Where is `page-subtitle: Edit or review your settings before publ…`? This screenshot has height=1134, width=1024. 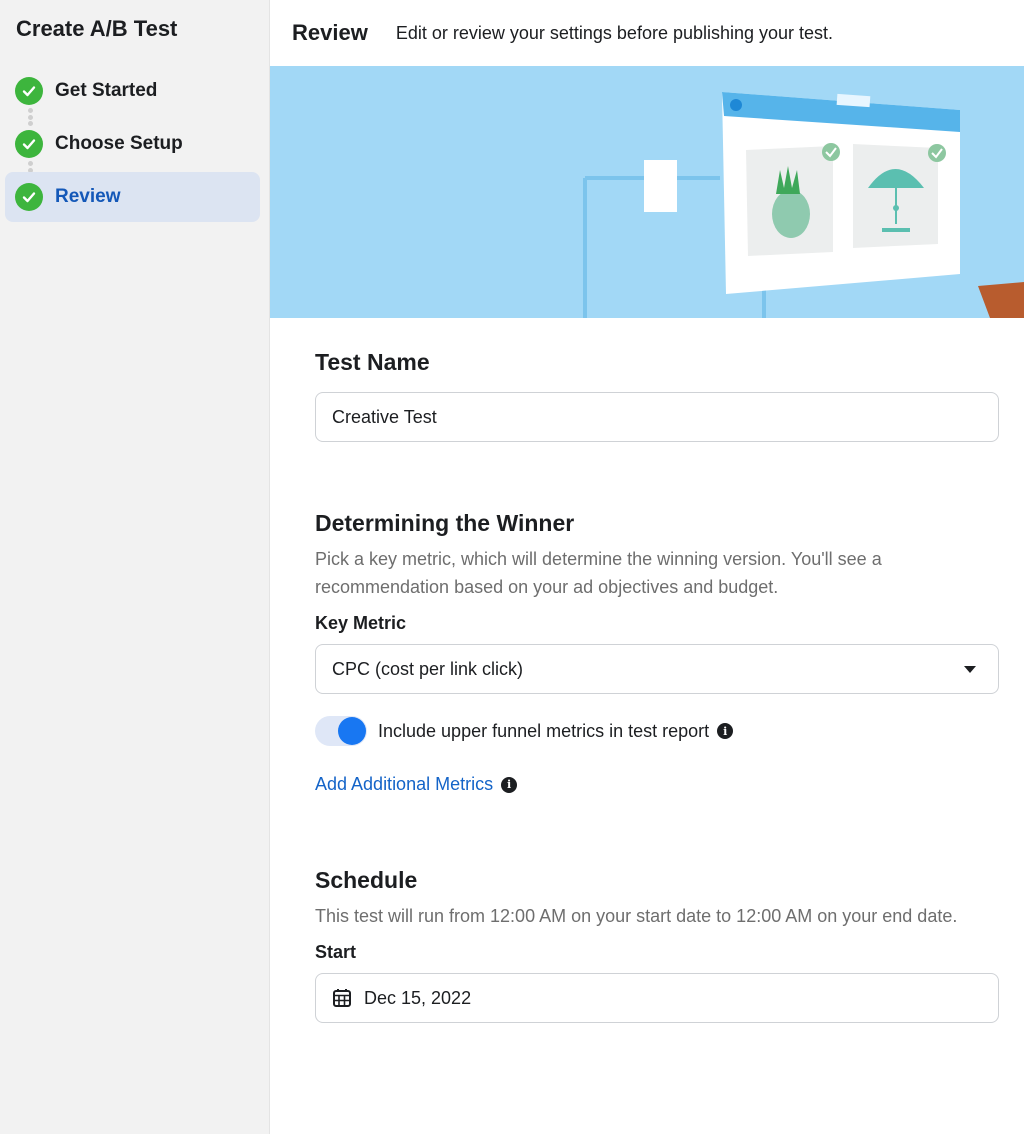
page-subtitle: Edit or review your settings before publ… is located at coordinates (614, 32).